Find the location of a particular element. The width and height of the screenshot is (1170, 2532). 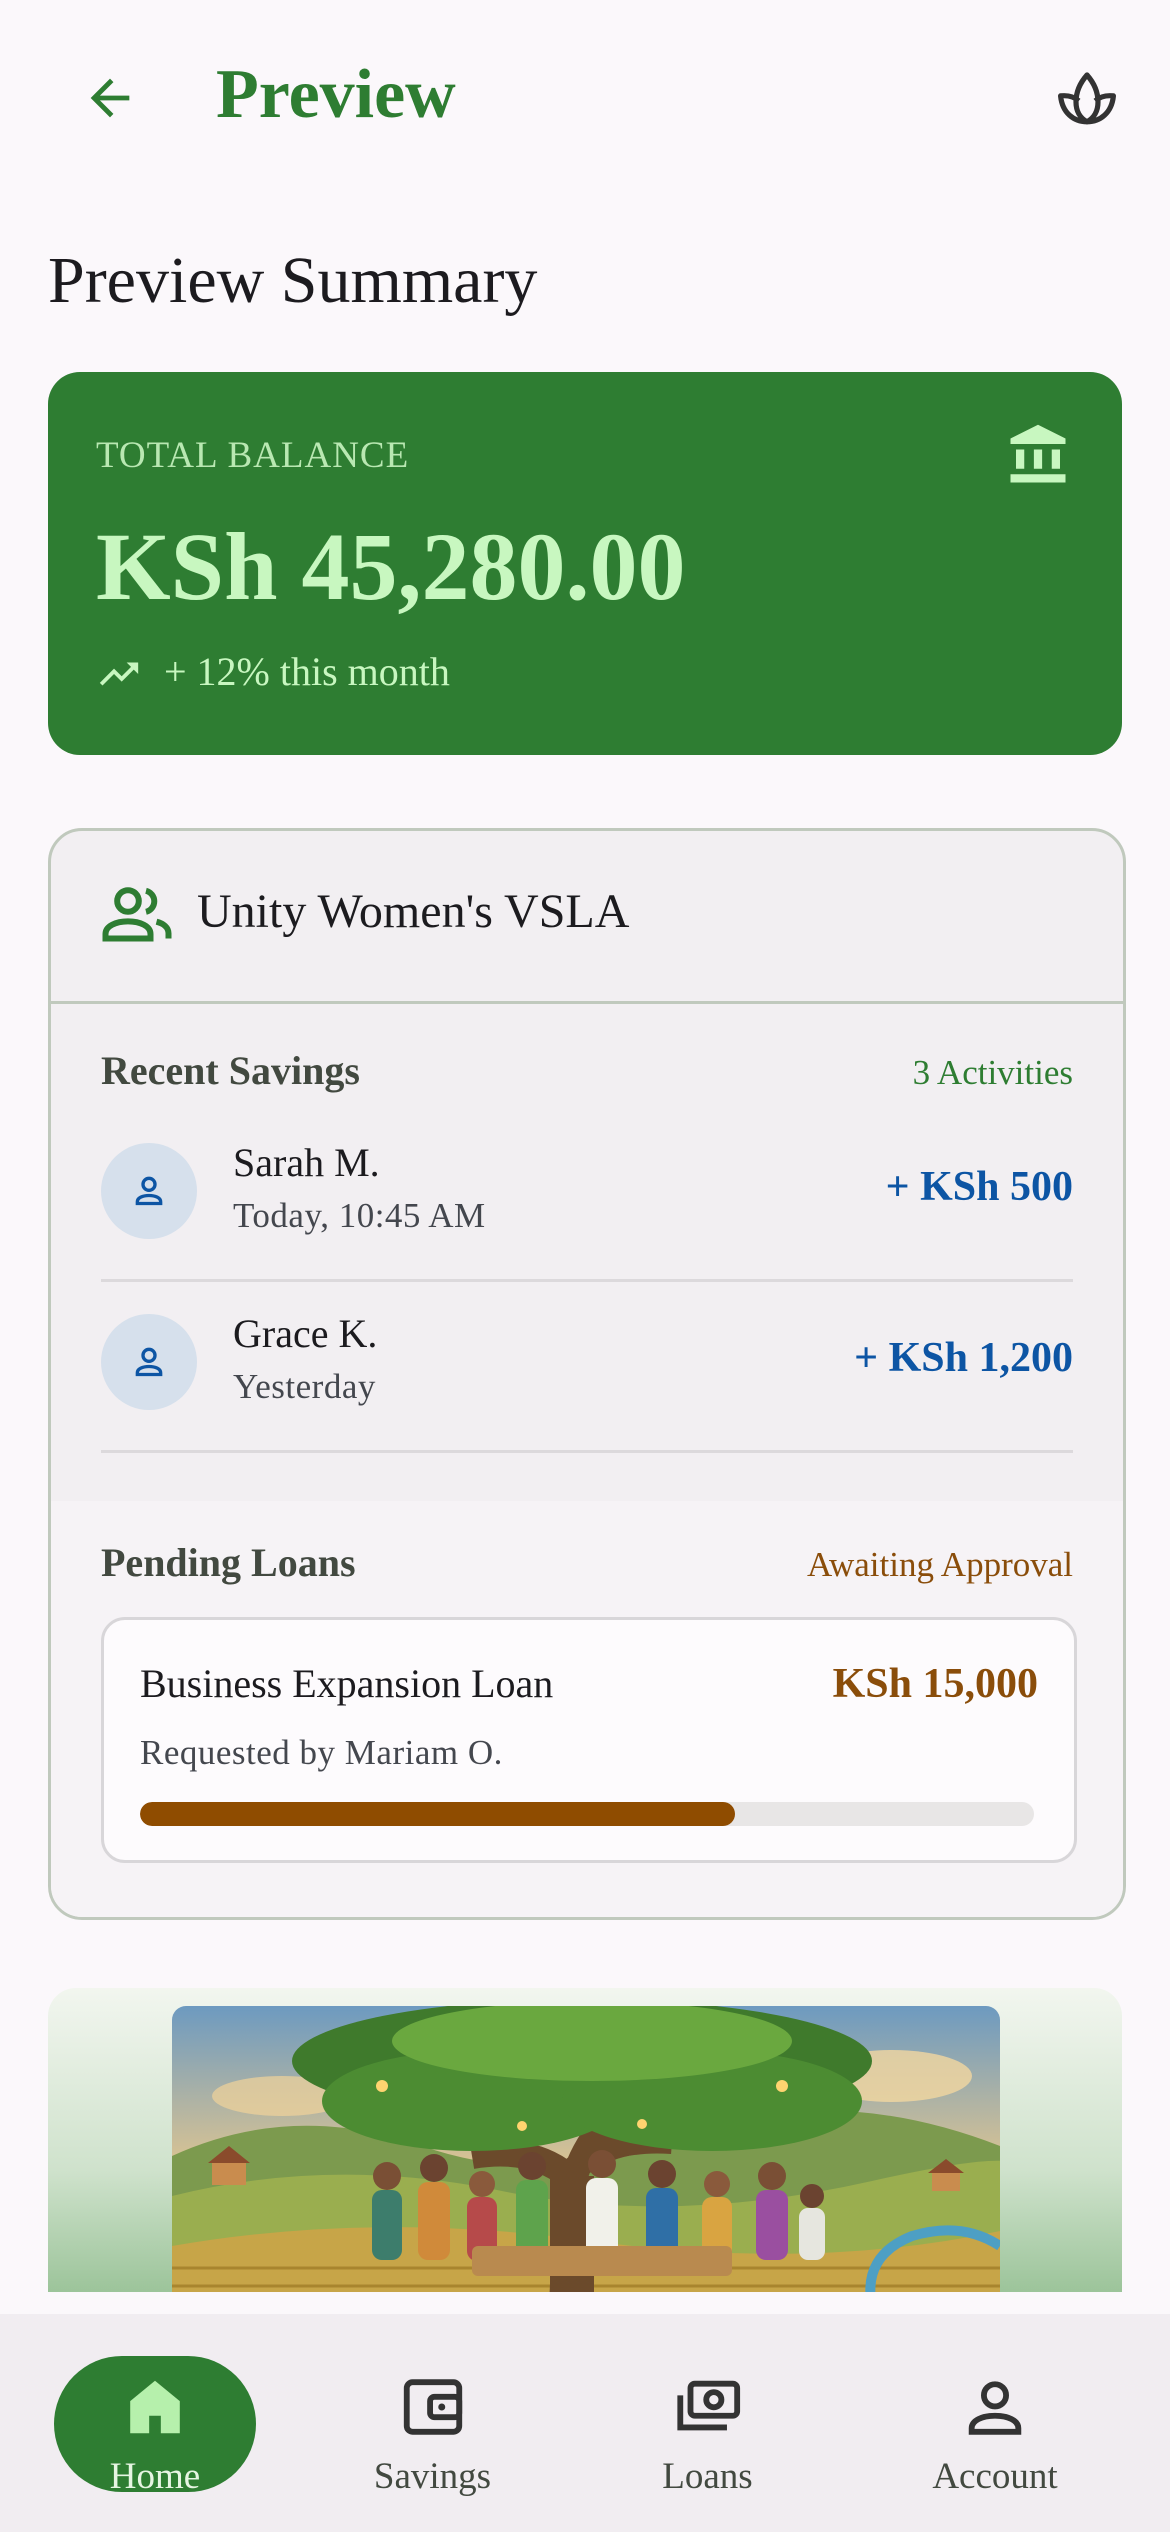

saving-amount: + KSh 500 is located at coordinates (979, 1187).